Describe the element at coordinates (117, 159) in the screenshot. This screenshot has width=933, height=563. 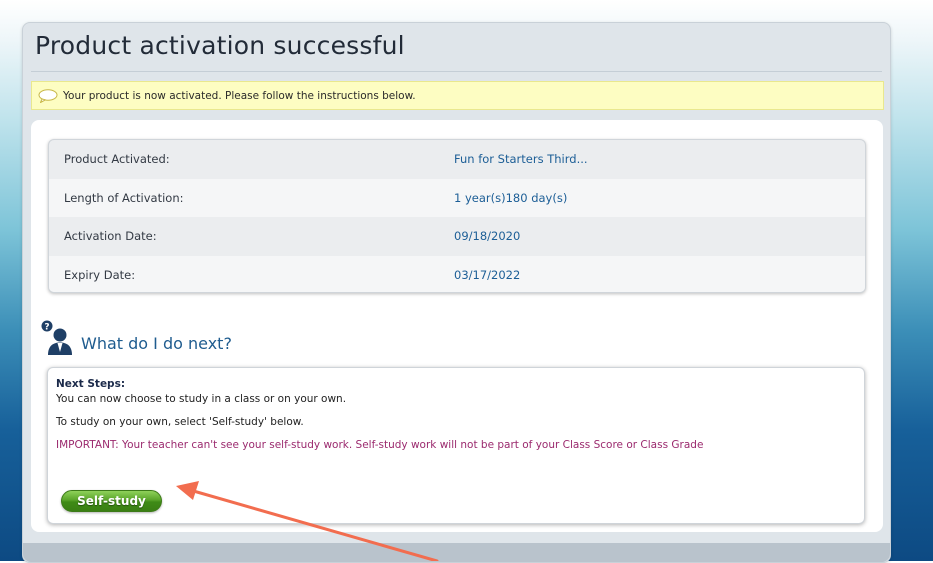
I see `row-label: Product Activated:` at that location.